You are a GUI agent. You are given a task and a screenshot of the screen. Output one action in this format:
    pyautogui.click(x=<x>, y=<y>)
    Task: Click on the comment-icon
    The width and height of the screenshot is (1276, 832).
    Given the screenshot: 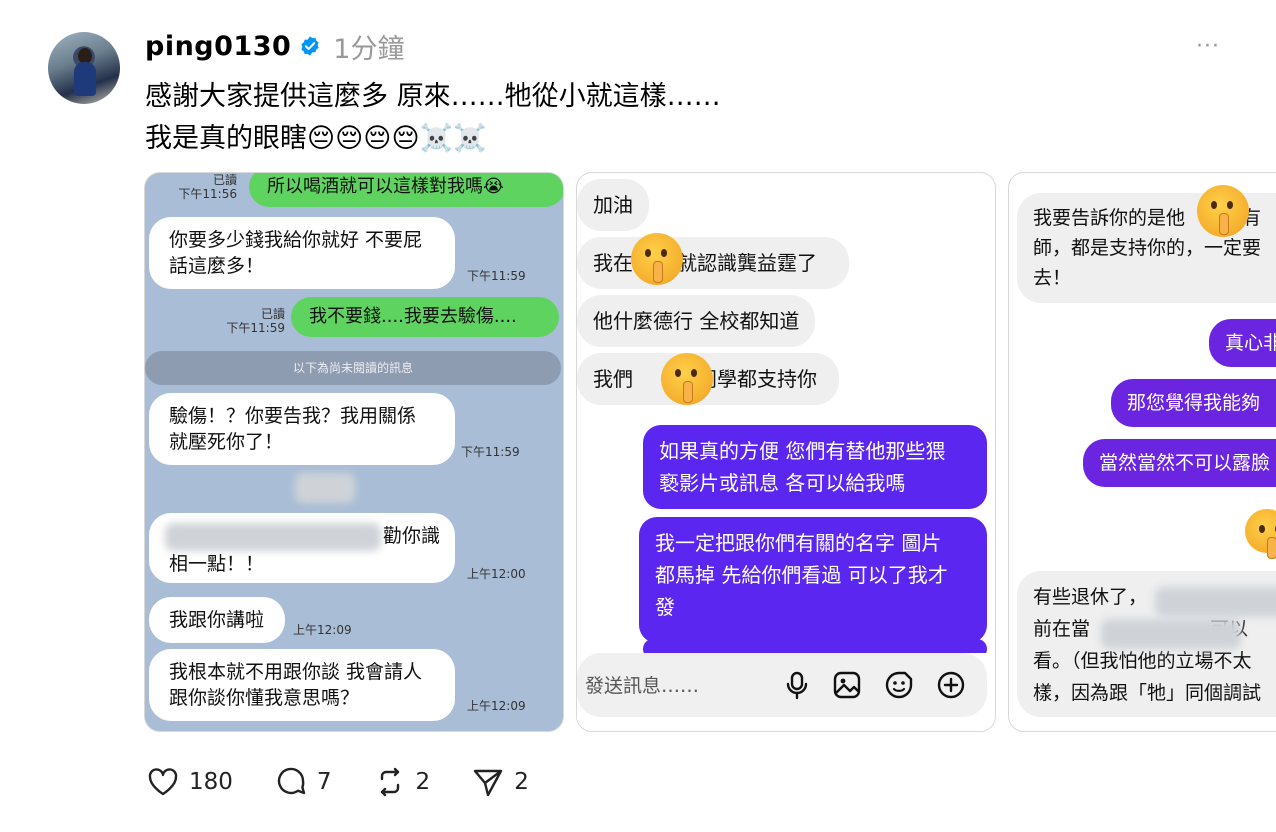 What is the action you would take?
    pyautogui.click(x=291, y=781)
    